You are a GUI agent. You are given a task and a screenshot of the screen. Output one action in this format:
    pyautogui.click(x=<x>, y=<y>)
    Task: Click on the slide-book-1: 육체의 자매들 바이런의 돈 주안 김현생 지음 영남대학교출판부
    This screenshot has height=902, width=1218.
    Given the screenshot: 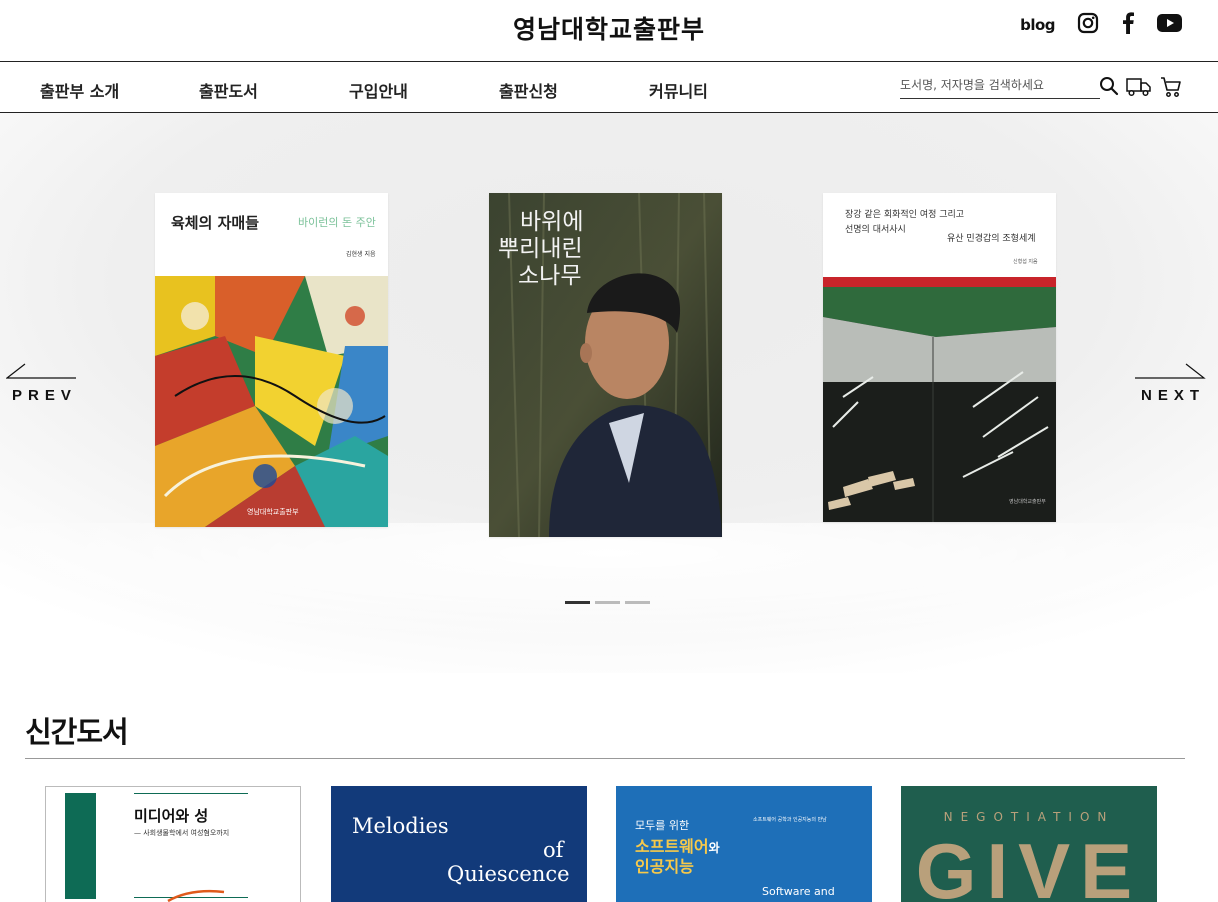 What is the action you would take?
    pyautogui.click(x=271, y=360)
    